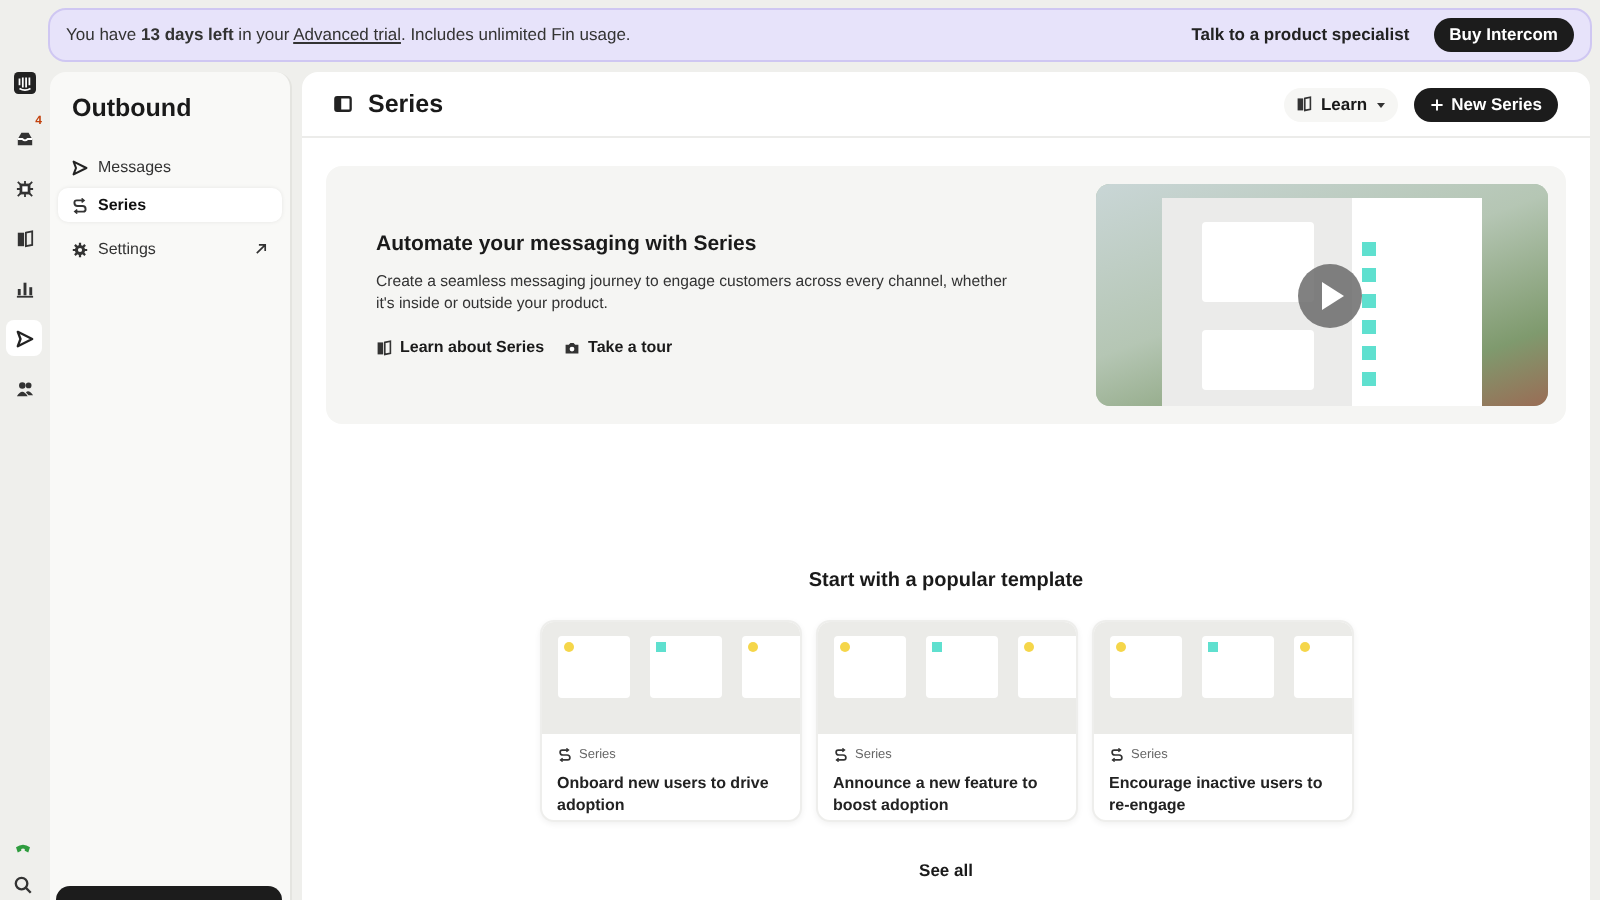 This screenshot has width=1600, height=900. What do you see at coordinates (1503, 35) in the screenshot?
I see `buy-button: Buy Intercom` at bounding box center [1503, 35].